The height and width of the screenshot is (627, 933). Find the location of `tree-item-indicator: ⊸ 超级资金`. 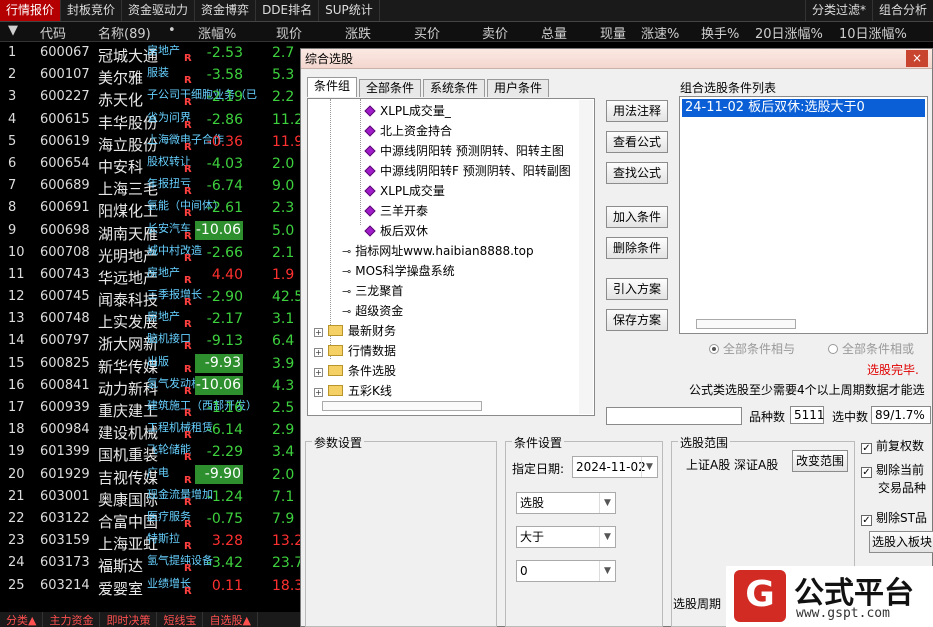

tree-item-indicator: ⊸ 超级资金 is located at coordinates (372, 311).